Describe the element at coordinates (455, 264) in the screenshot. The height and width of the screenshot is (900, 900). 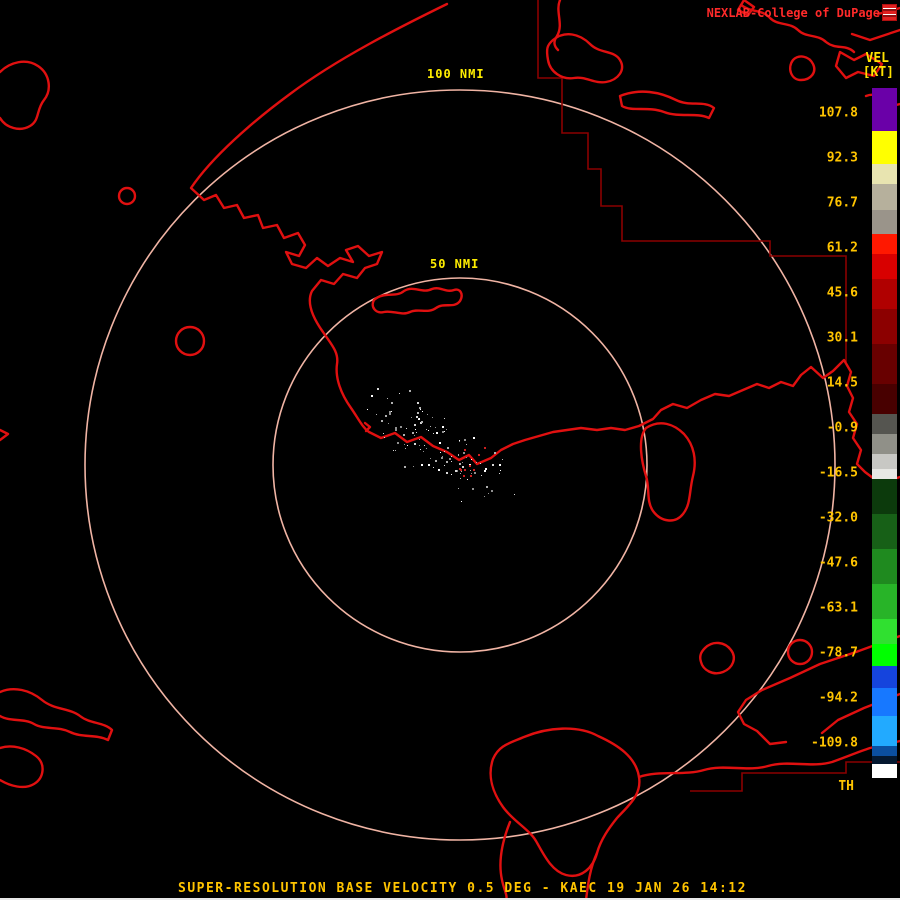
I see `range-label-50nmi: 50 NMI` at that location.